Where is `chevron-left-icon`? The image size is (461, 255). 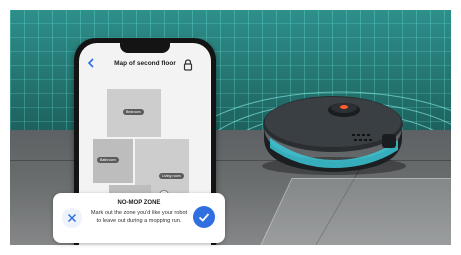 chevron-left-icon is located at coordinates (90, 63).